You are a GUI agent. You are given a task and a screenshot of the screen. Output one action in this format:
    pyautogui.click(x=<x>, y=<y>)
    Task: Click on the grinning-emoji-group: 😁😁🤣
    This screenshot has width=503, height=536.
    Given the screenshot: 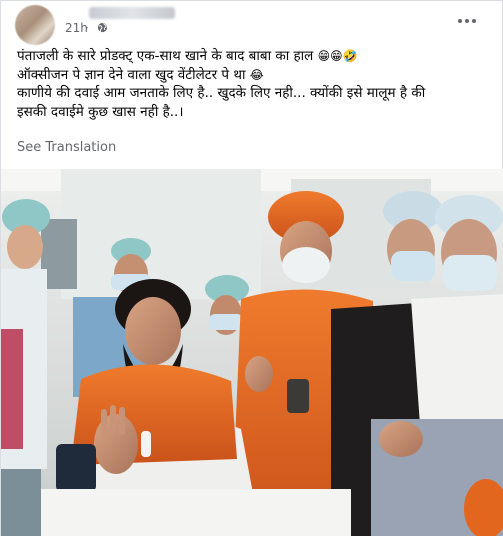 What is the action you would take?
    pyautogui.click(x=337, y=56)
    